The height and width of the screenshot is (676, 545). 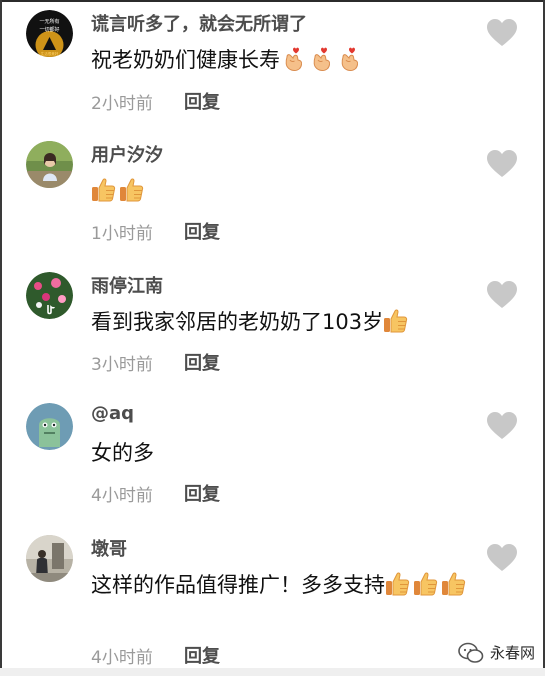 I want to click on comment-username: 谎言听多了，就会无所谓了, so click(x=199, y=23).